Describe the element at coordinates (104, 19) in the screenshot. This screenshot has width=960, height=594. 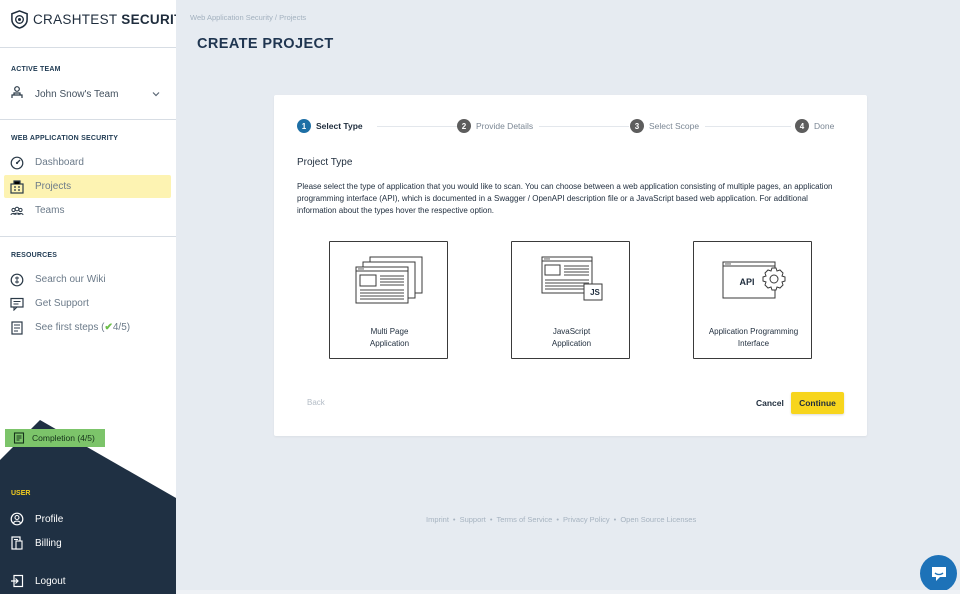
I see `brand-name: CRASHTEST SECURITY` at that location.